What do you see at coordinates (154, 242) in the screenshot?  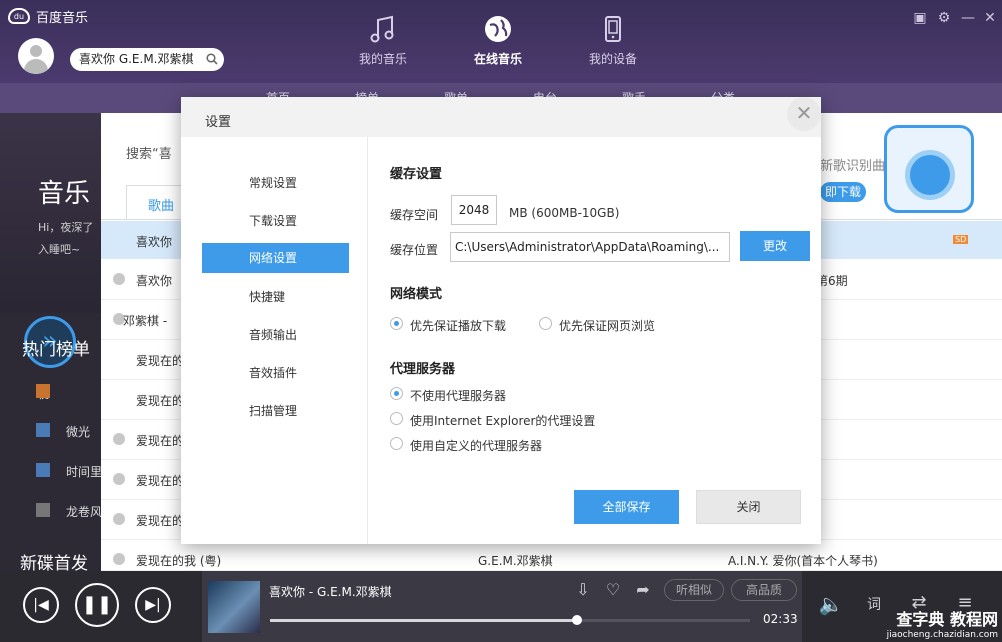 I see `highlighted-song-title: 喜欢你` at bounding box center [154, 242].